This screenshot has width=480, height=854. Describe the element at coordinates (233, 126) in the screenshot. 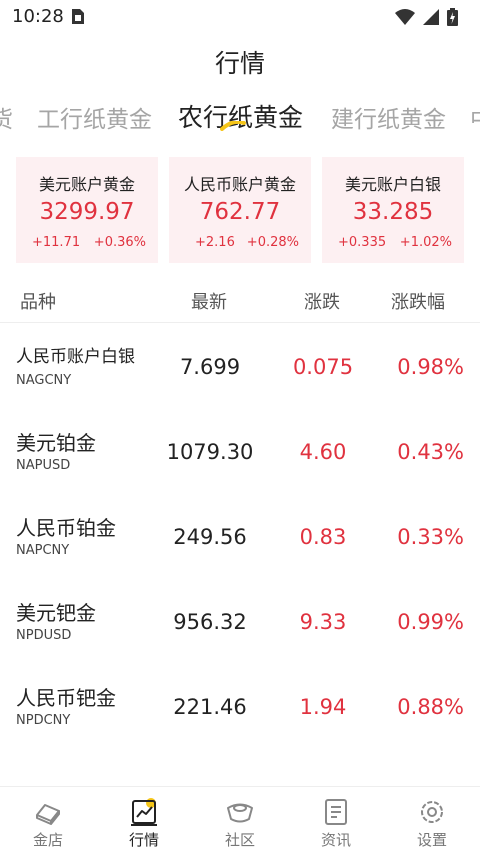

I see `active-tab-indicator` at that location.